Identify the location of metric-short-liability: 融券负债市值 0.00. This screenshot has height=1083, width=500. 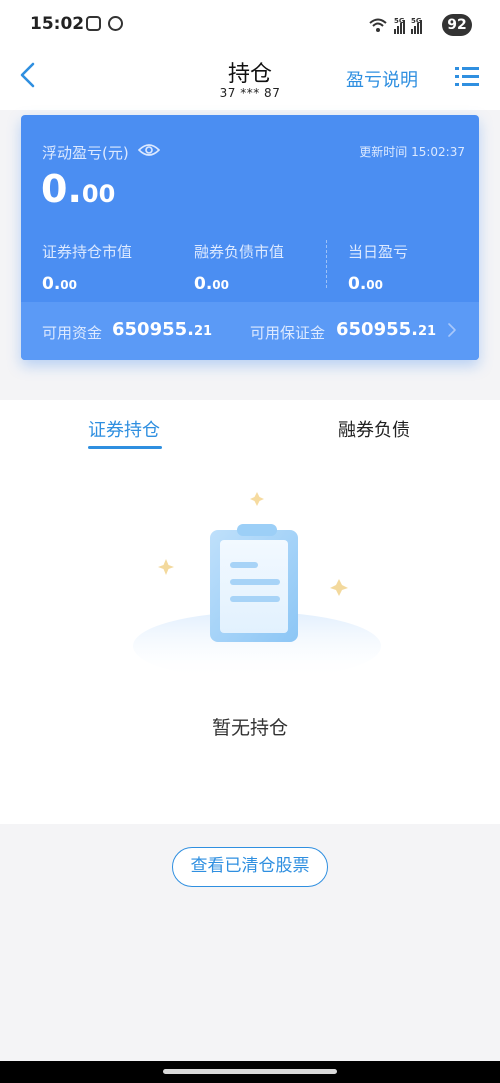
(239, 267).